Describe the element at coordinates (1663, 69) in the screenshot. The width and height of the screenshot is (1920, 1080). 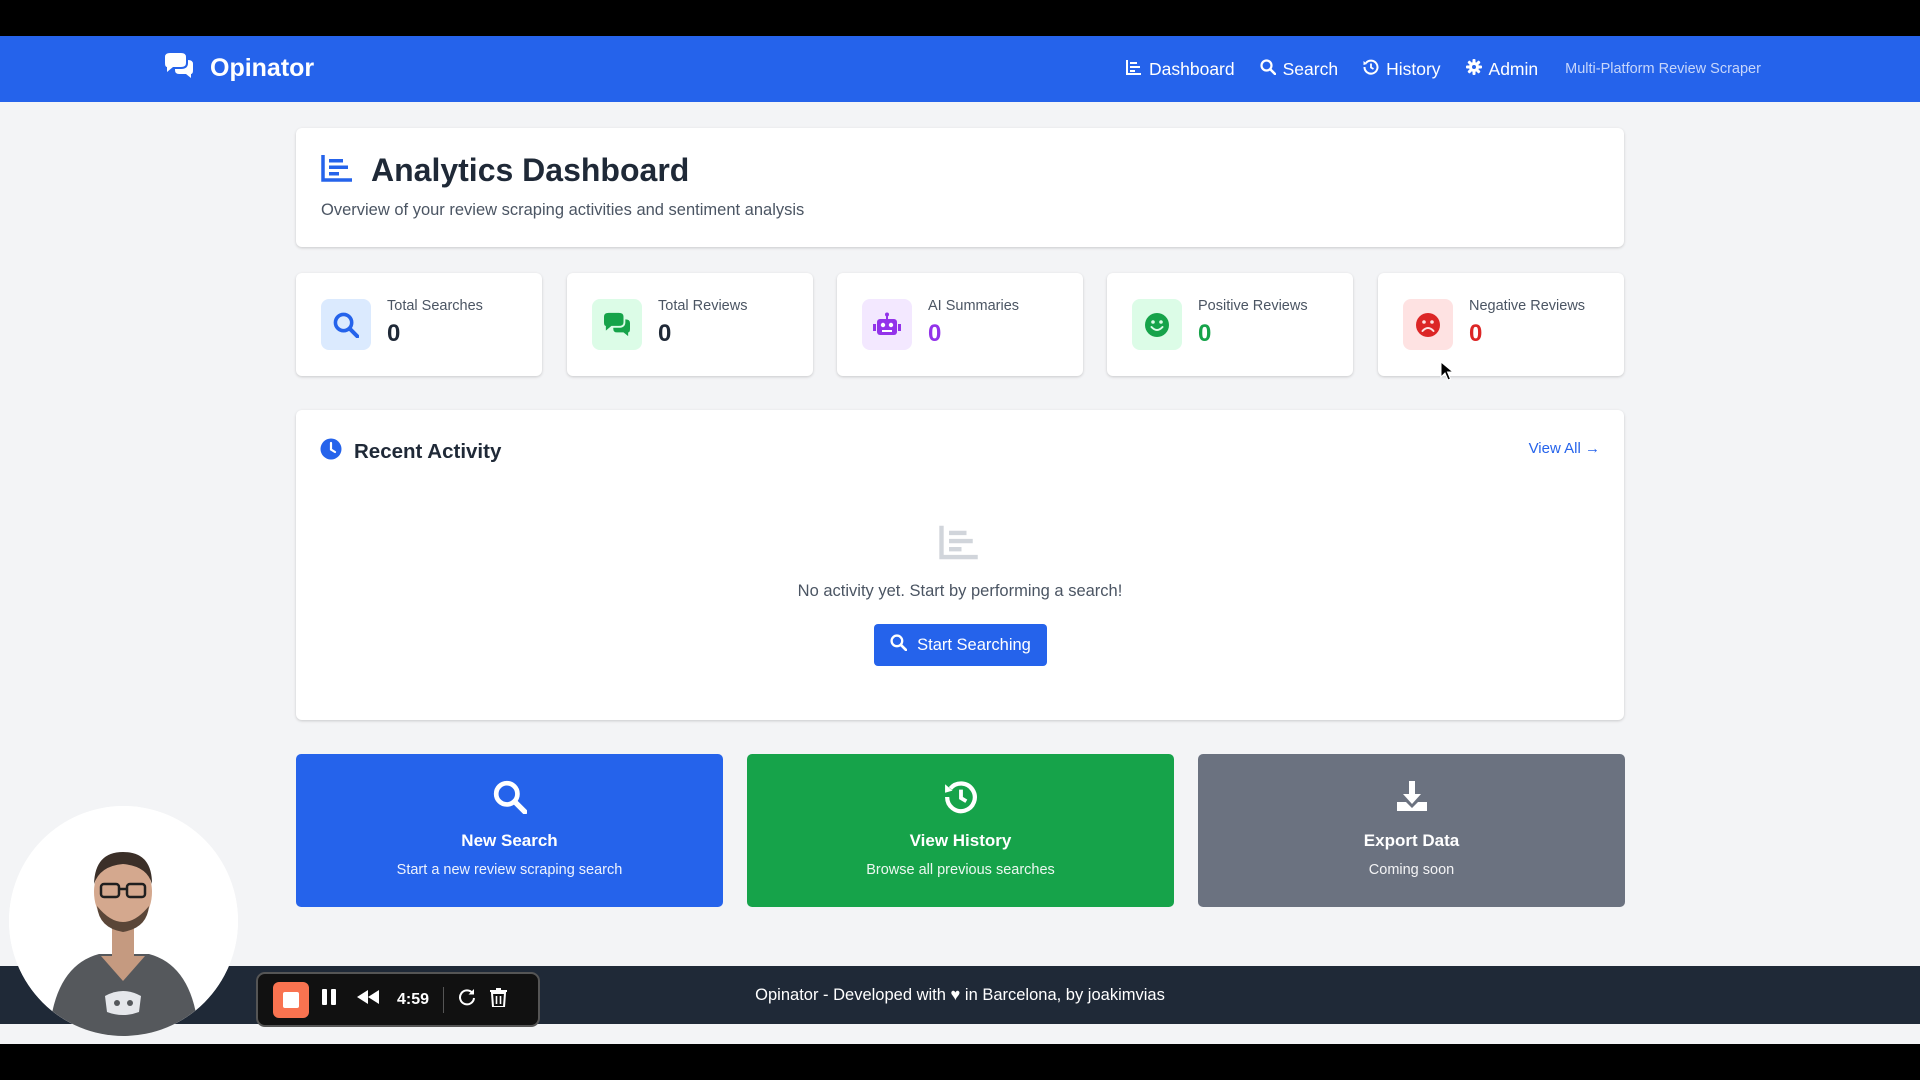
I see `nav-tagline: Multi-Platform Review Scraper` at that location.